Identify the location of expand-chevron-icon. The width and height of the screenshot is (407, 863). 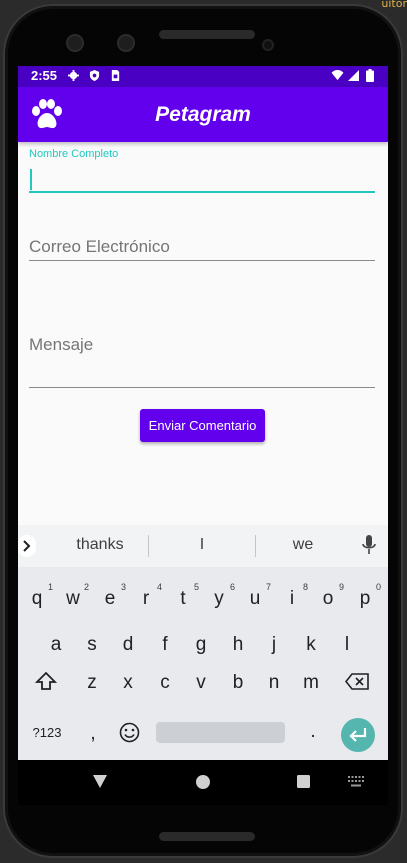
(27, 546).